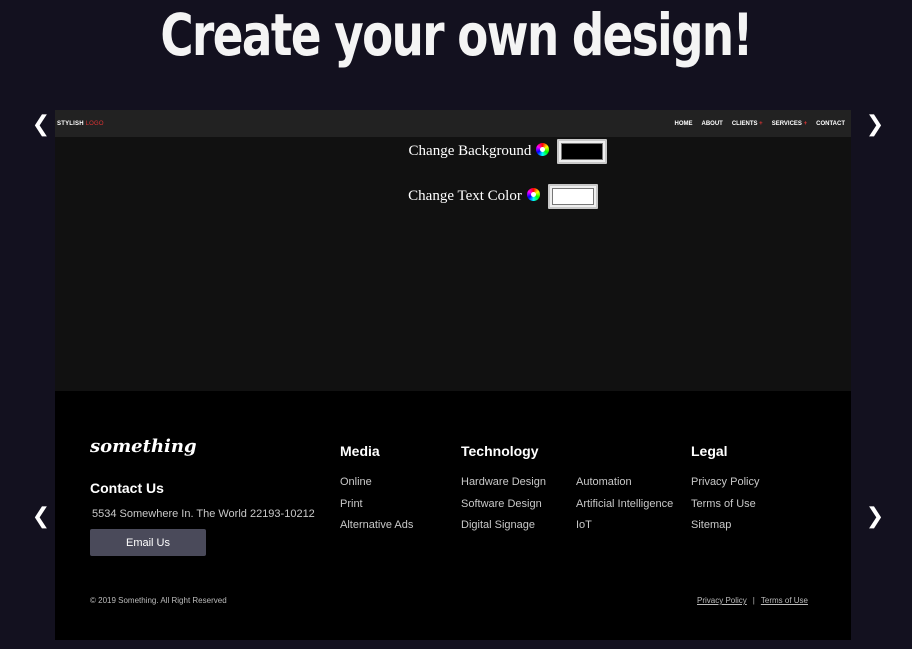  Describe the element at coordinates (725, 509) in the screenshot. I see `footer-link-terms-of-use: Terms of Use` at that location.